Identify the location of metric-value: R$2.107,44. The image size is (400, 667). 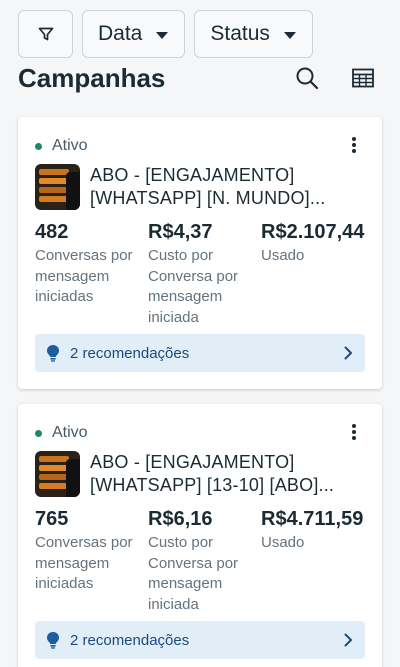
(313, 232).